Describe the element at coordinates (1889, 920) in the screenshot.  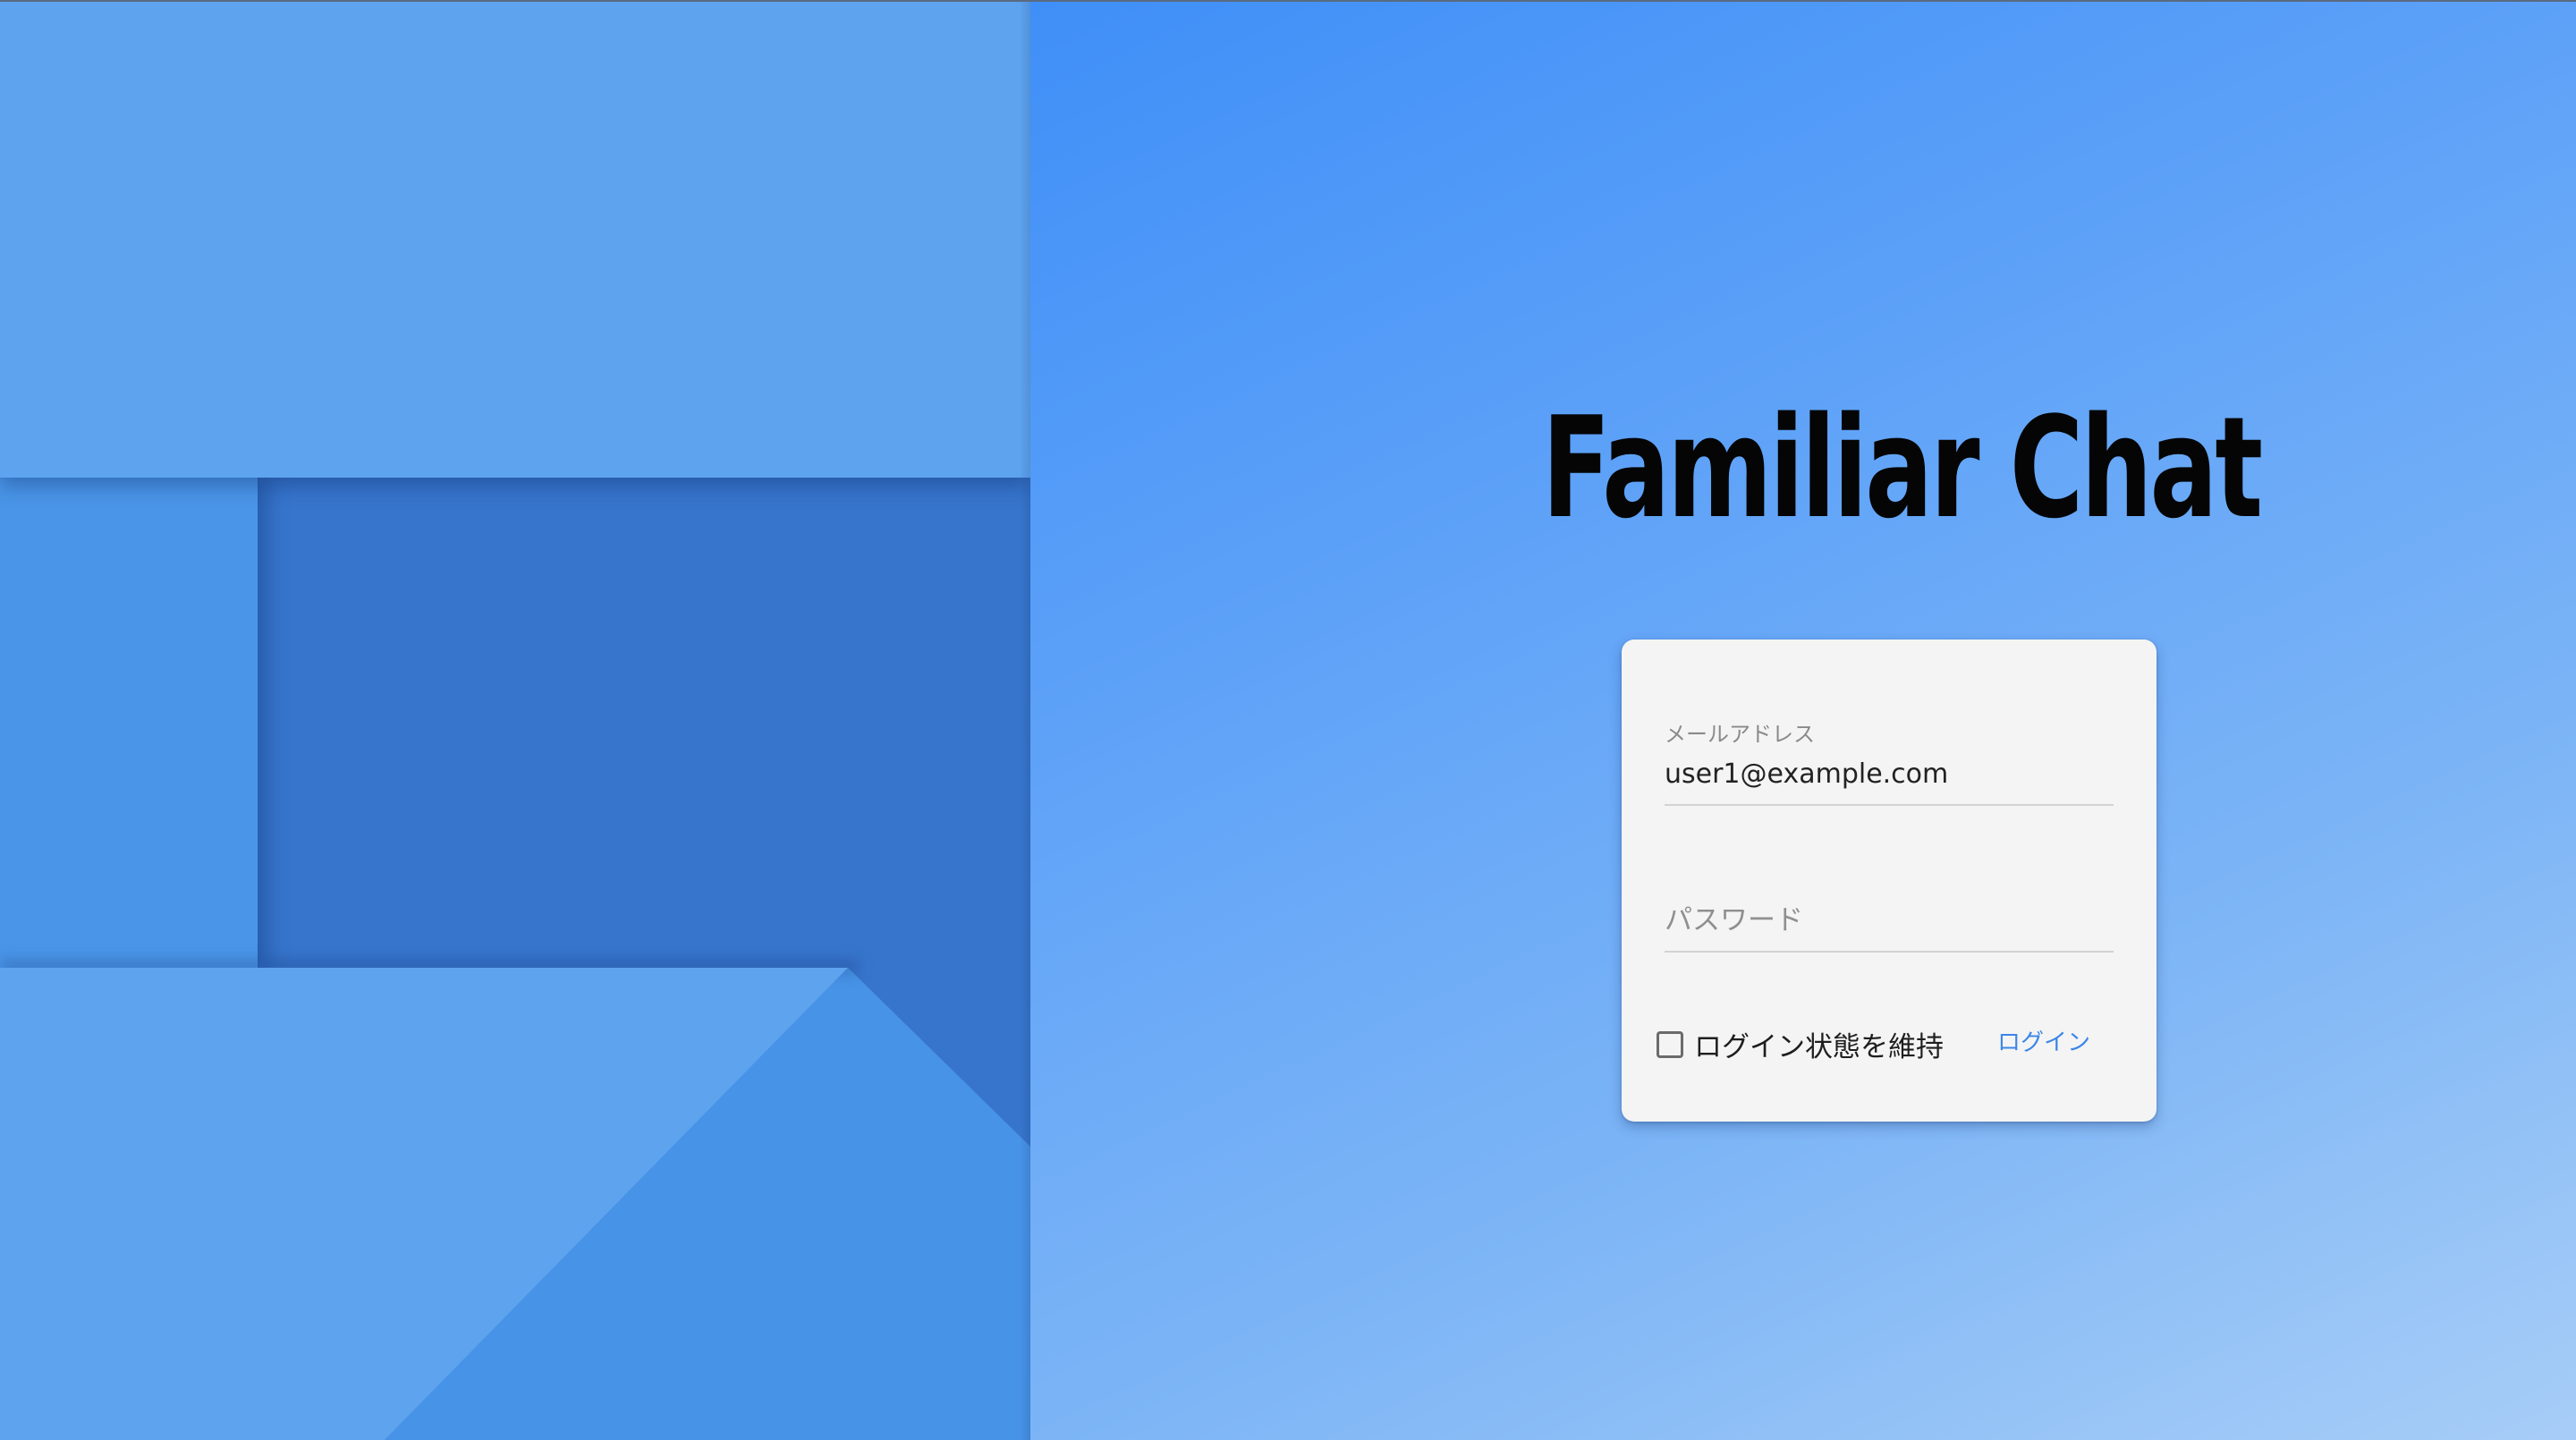
I see `password-input` at that location.